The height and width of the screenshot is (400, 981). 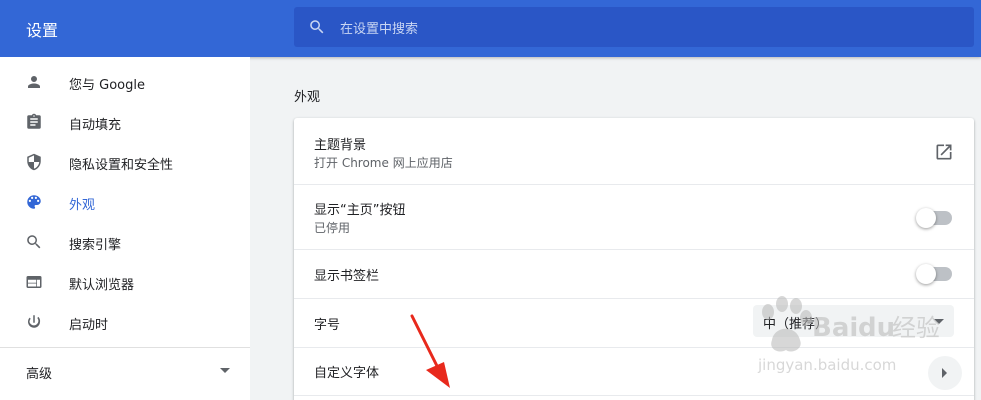 I want to click on external-link-icon, so click(x=944, y=152).